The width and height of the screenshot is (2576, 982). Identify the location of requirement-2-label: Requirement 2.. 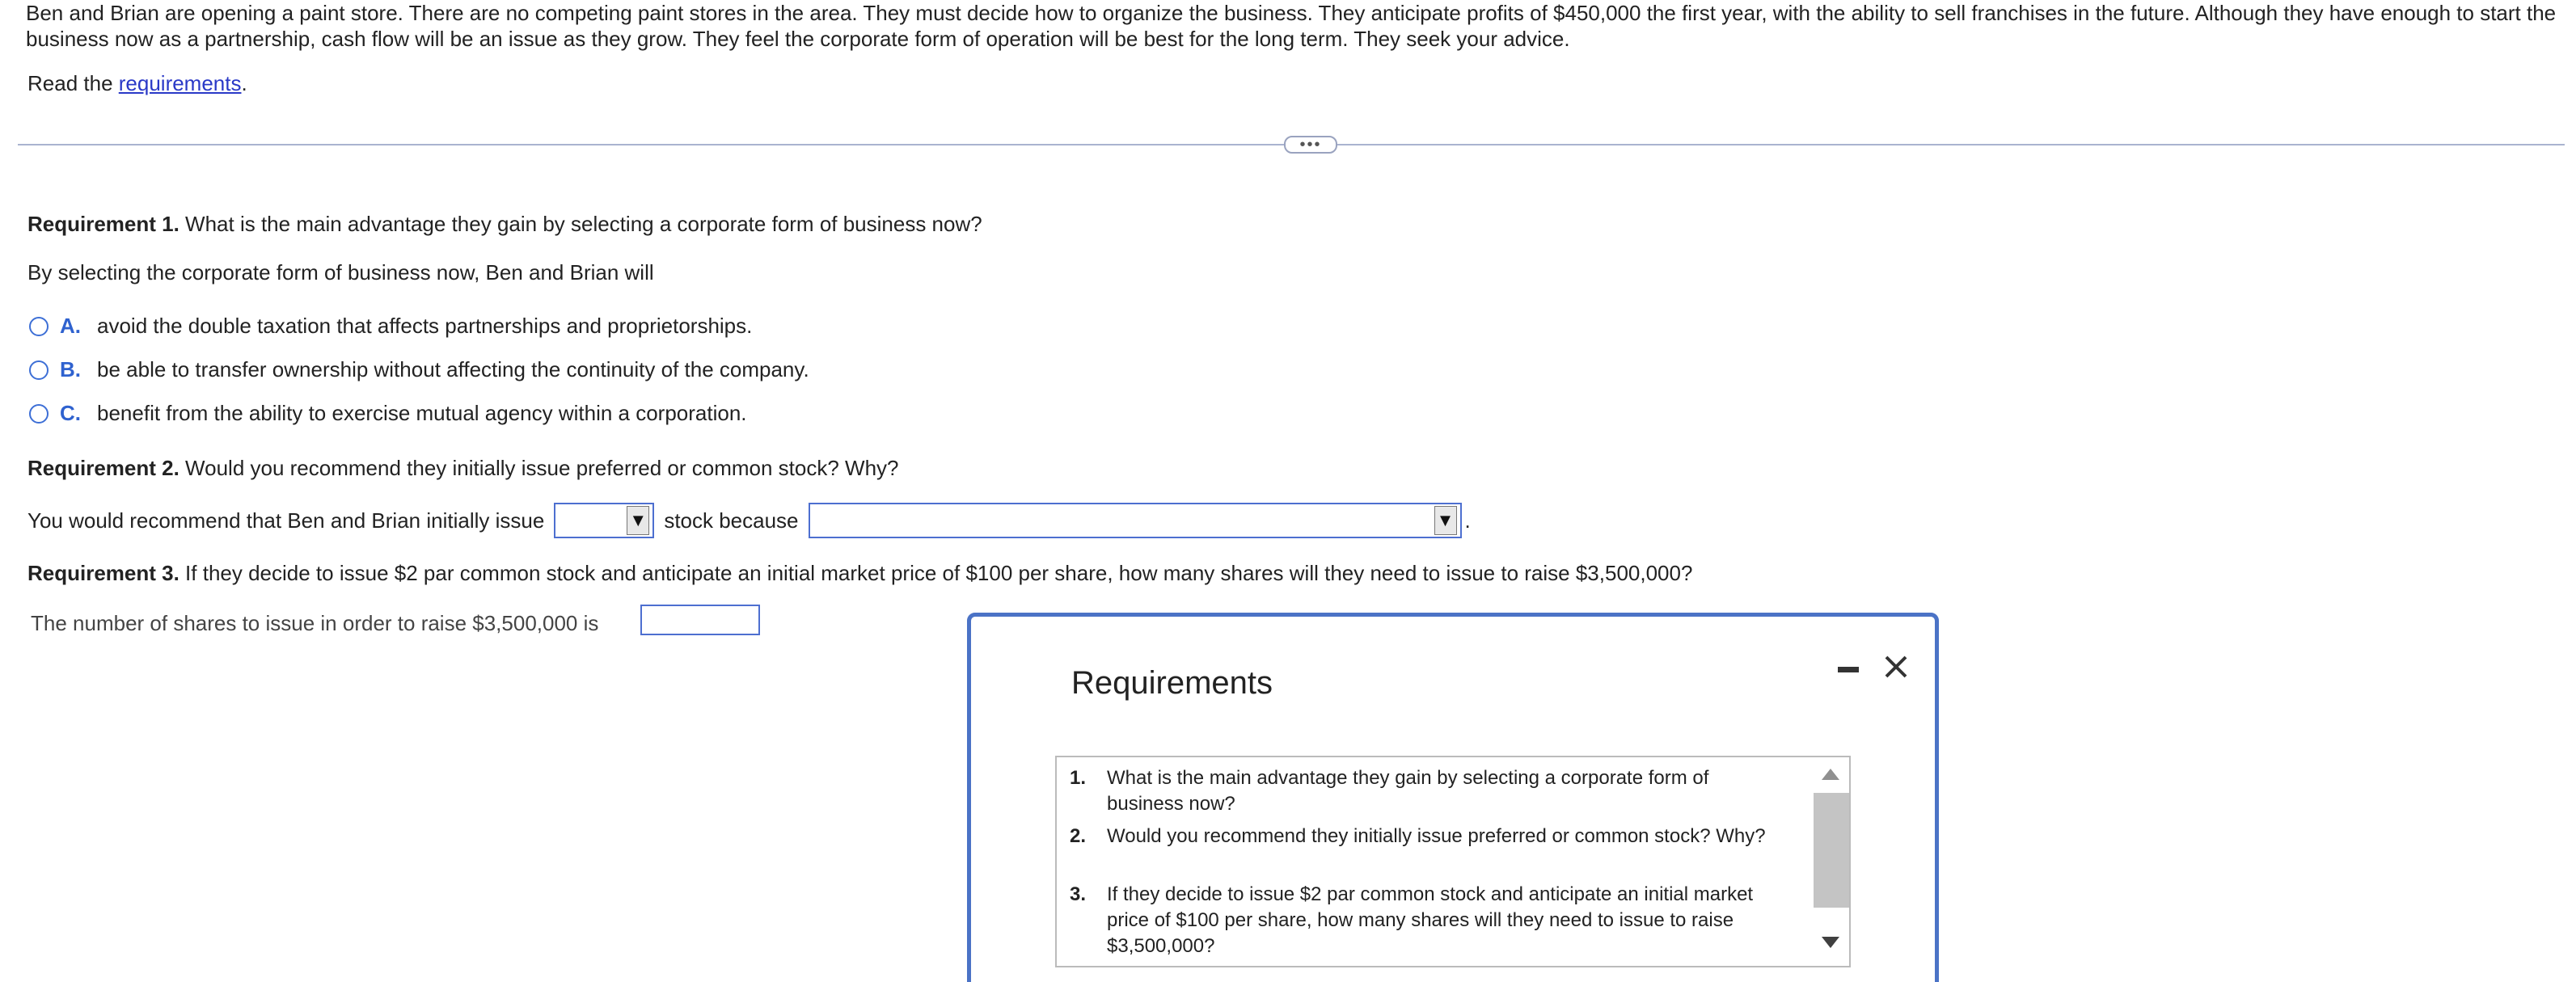
(103, 468).